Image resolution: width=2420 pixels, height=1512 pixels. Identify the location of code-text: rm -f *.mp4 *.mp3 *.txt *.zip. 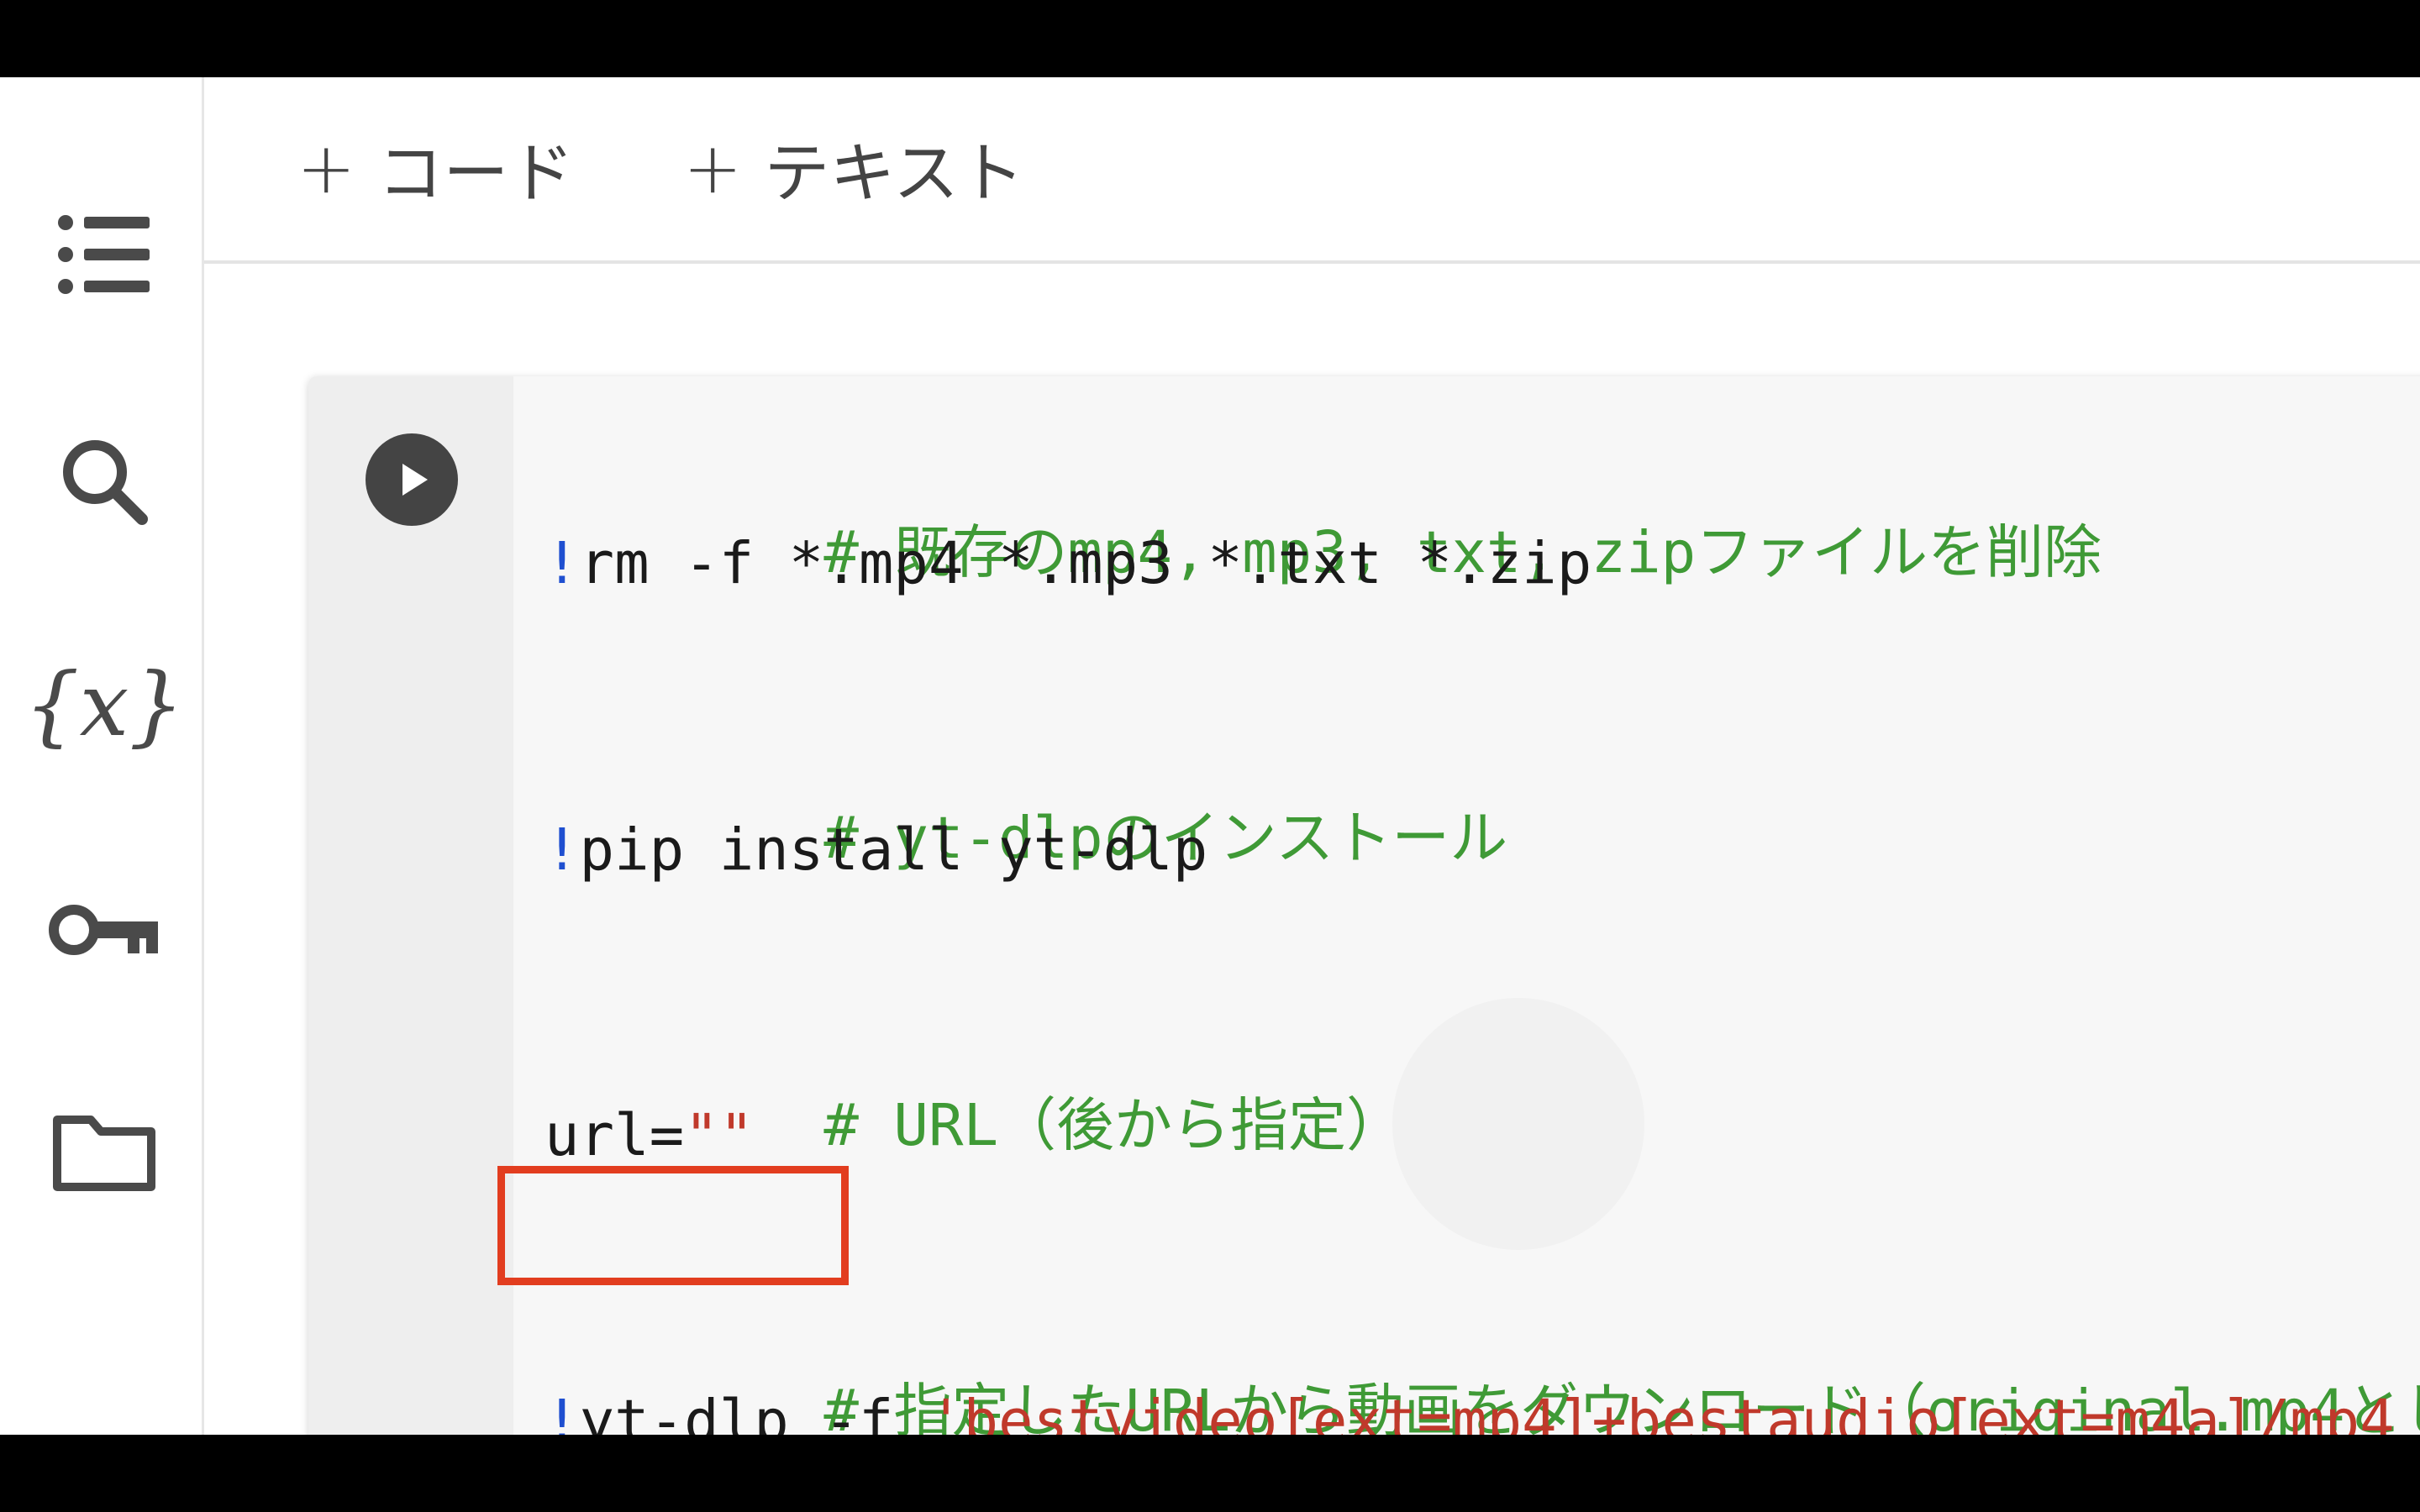
(1085, 563).